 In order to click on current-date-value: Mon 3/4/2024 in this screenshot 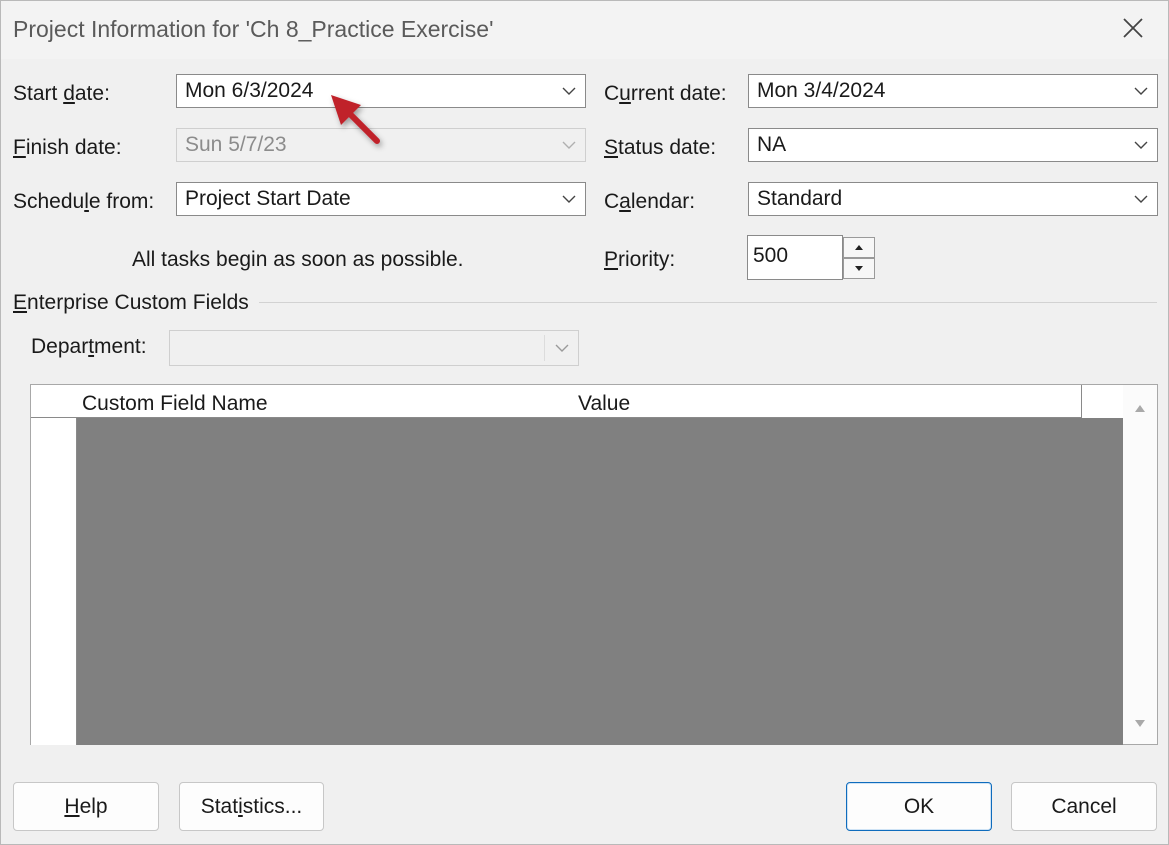, I will do `click(821, 90)`.